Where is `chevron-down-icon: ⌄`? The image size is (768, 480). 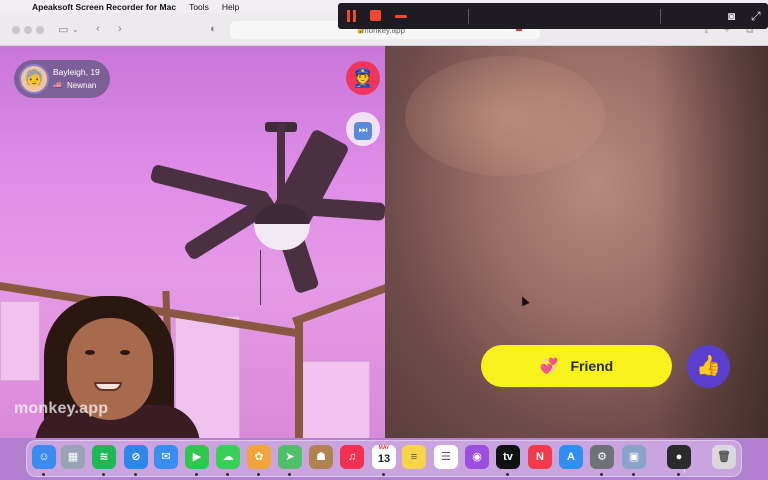
chevron-down-icon: ⌄ is located at coordinates (75, 29).